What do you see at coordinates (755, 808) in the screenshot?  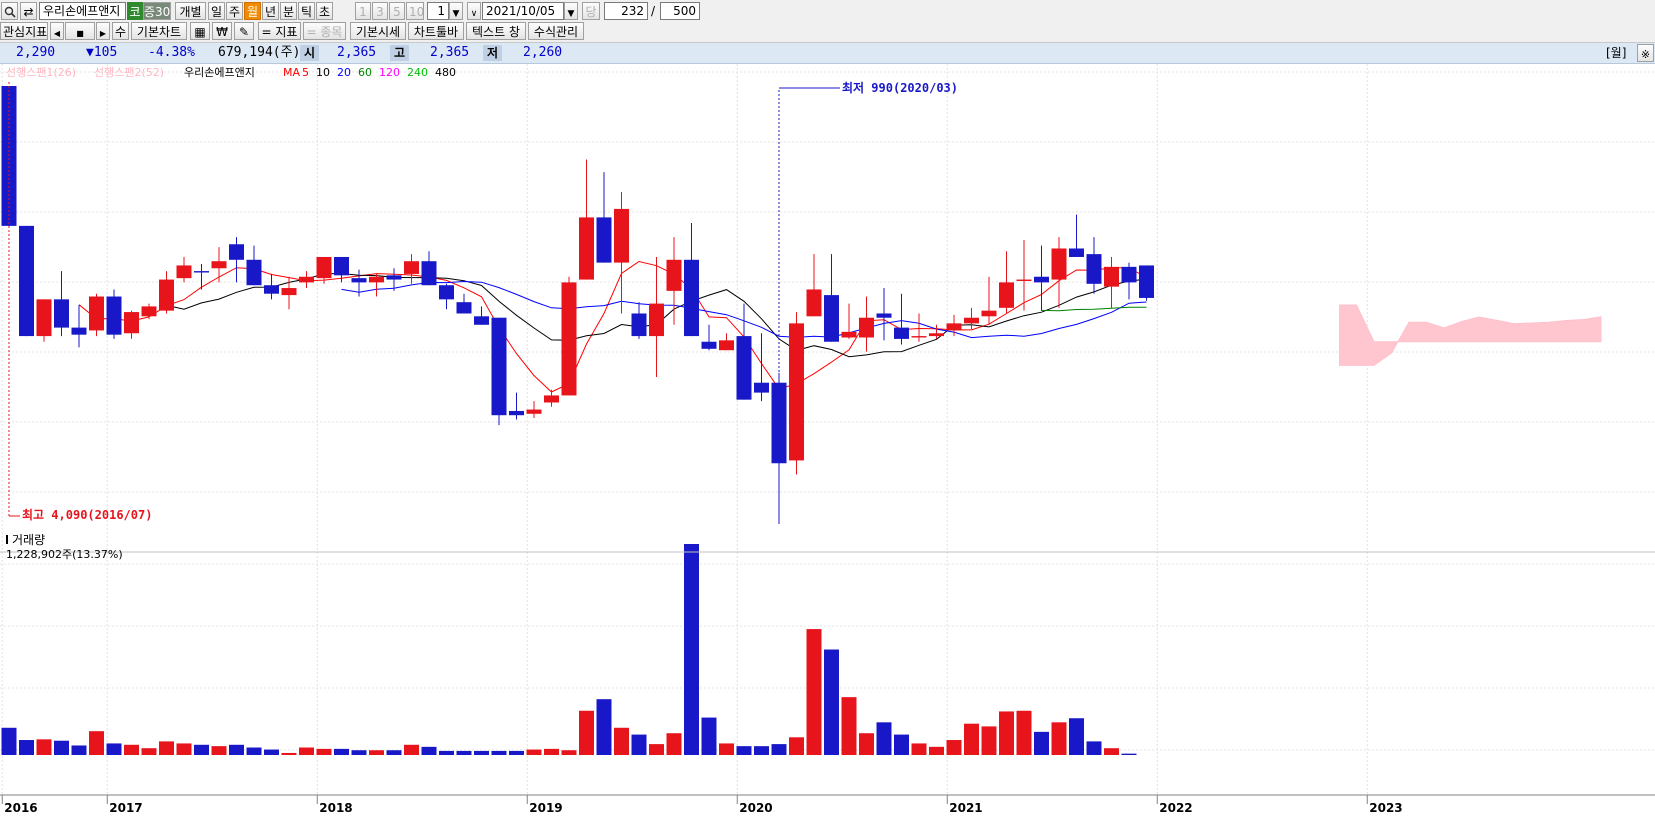 I see `x-axis-label: 2020` at bounding box center [755, 808].